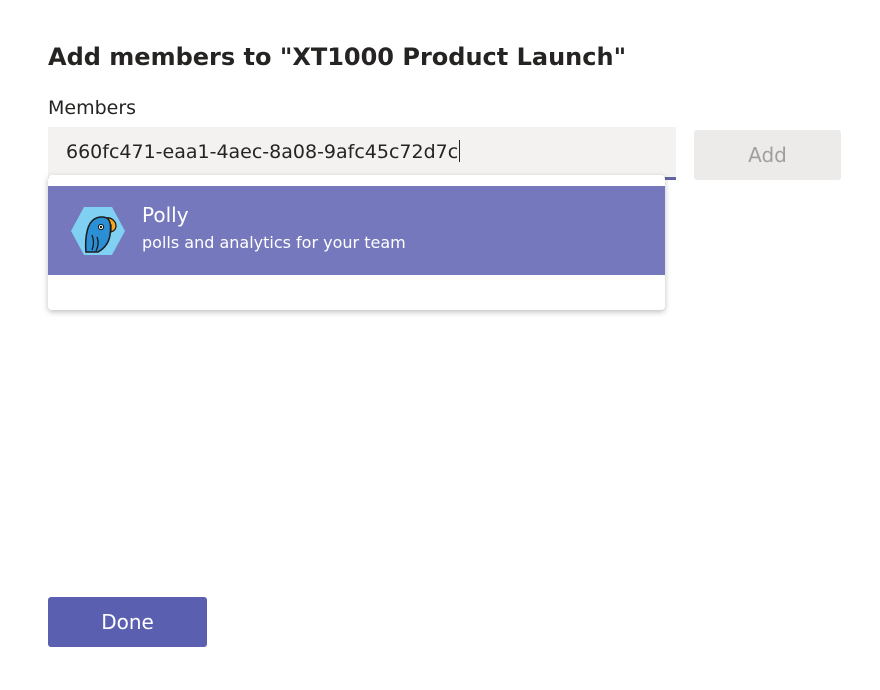  What do you see at coordinates (165, 215) in the screenshot?
I see `suggestion-name: Polly` at bounding box center [165, 215].